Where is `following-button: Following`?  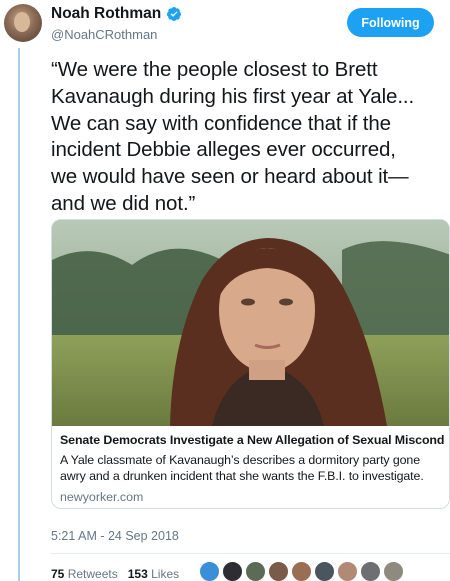
following-button: Following is located at coordinates (390, 22).